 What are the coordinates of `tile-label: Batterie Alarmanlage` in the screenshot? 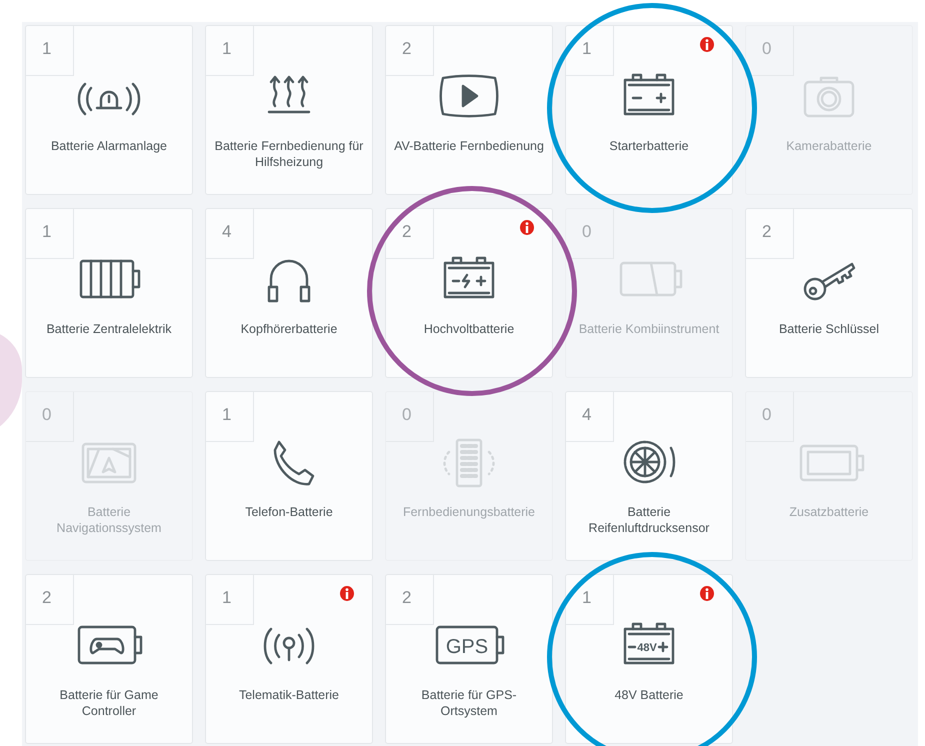 It's located at (109, 146).